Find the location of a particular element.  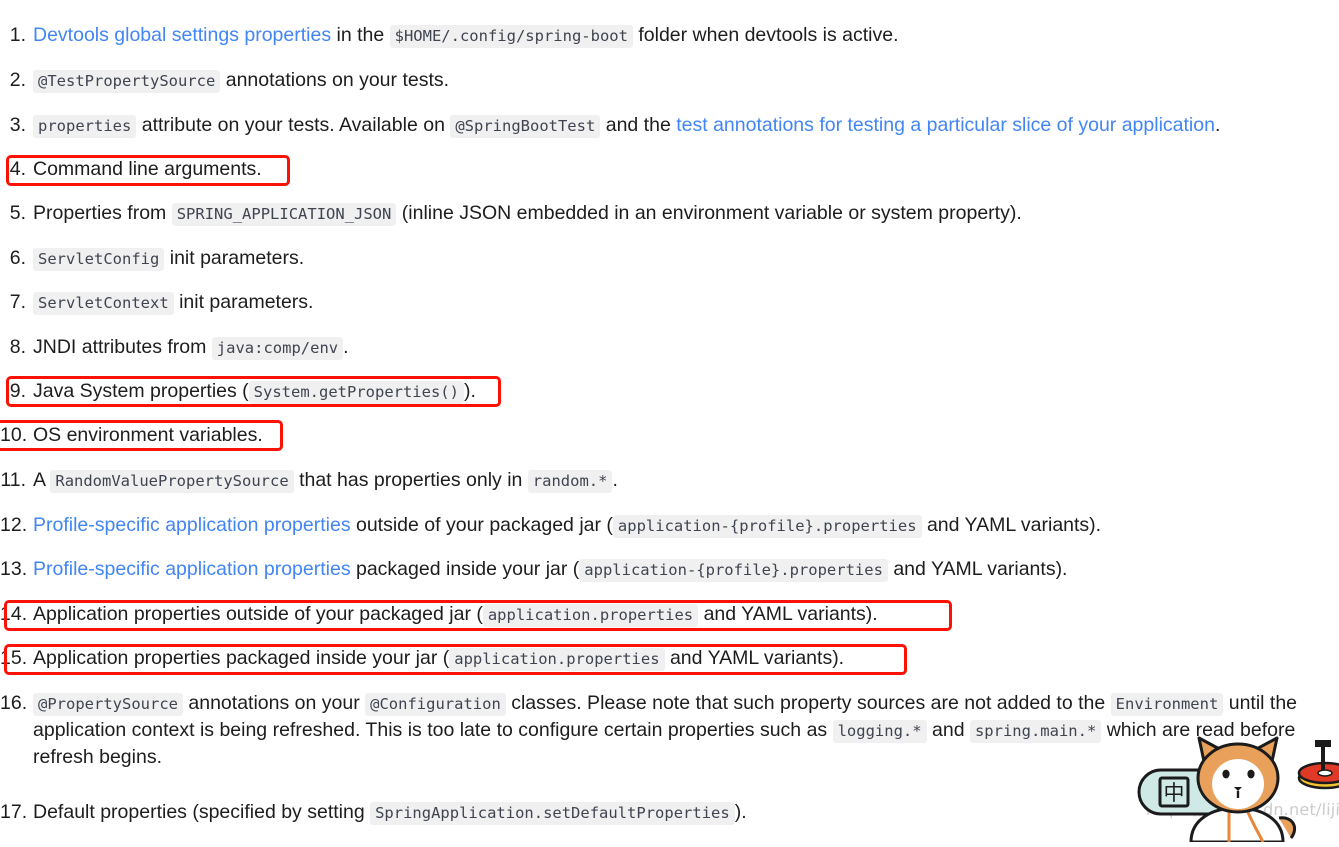

code-literal: ServletConfig is located at coordinates (99, 259).